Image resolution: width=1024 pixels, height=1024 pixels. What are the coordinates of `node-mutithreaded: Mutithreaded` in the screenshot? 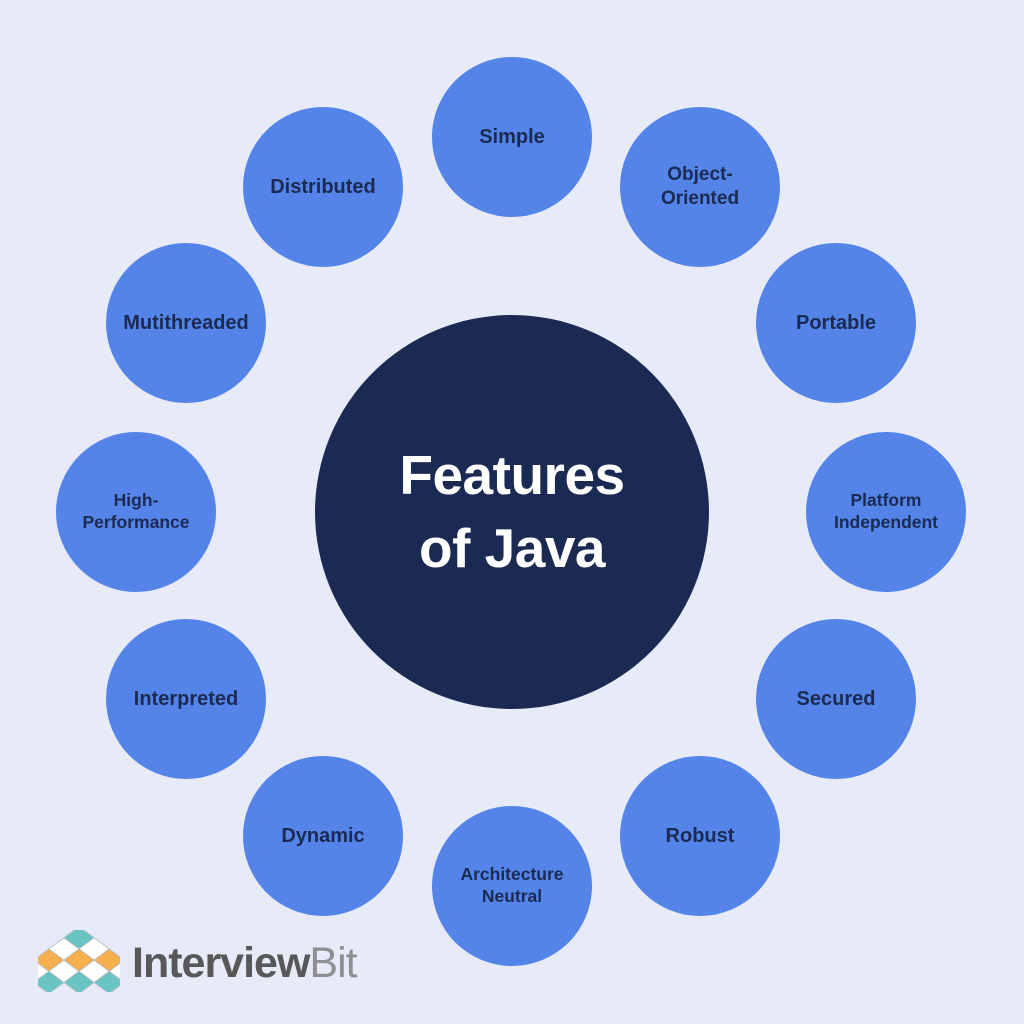 It's located at (186, 323).